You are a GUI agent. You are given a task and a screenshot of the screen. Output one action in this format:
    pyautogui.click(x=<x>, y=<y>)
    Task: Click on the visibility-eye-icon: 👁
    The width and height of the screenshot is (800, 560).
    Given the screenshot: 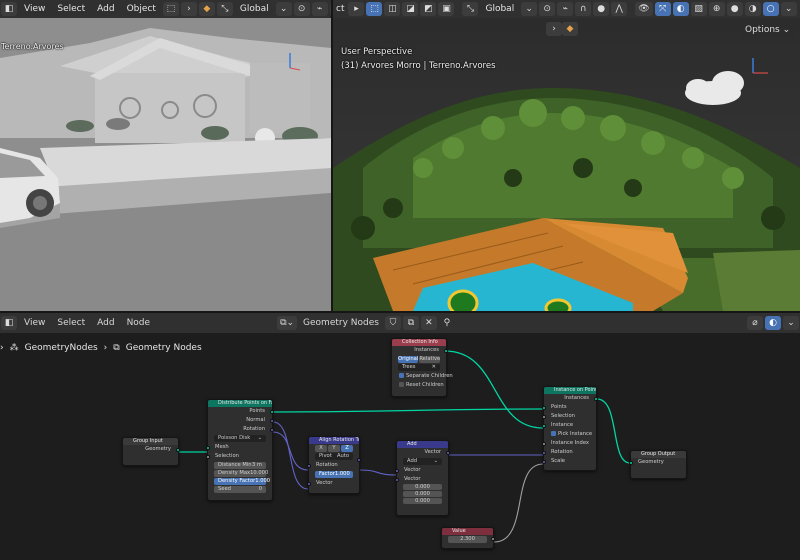 What is the action you would take?
    pyautogui.click(x=644, y=9)
    